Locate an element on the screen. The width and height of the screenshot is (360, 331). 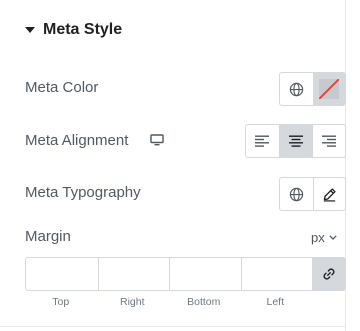
global-typography-button is located at coordinates (296, 194).